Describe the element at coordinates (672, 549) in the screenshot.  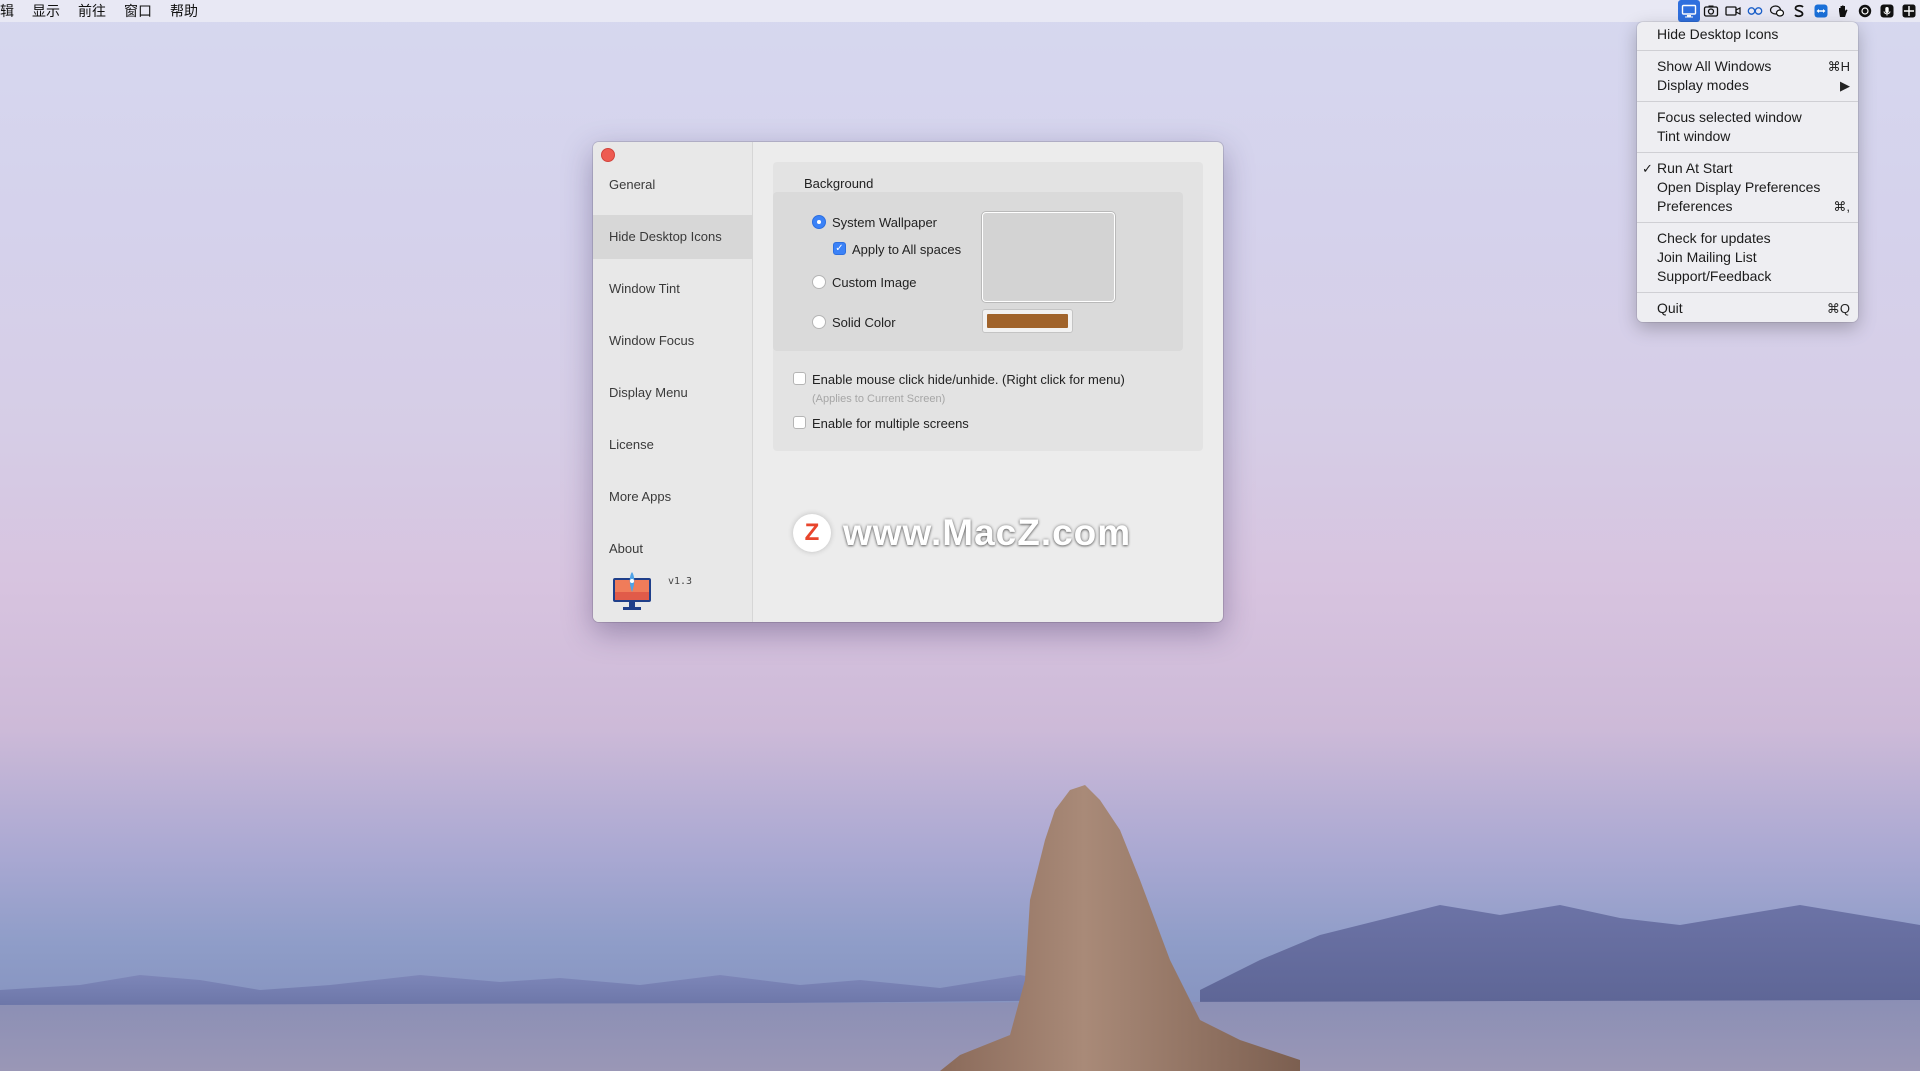
I see `sidebar-item-about: About` at that location.